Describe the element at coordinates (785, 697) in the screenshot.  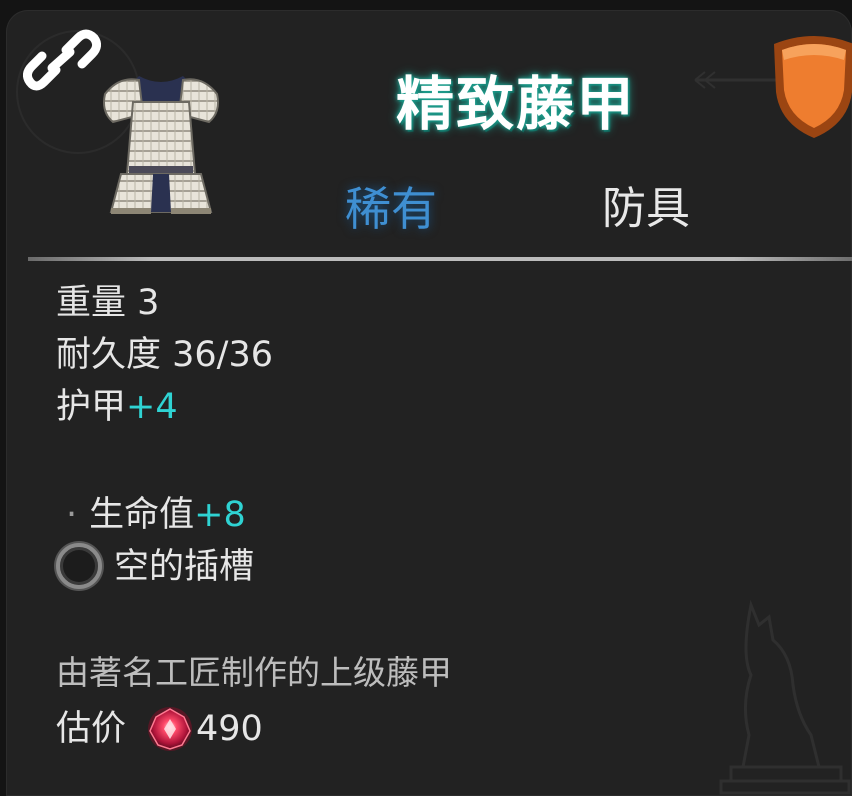
I see `cat-statue-watermark-icon` at that location.